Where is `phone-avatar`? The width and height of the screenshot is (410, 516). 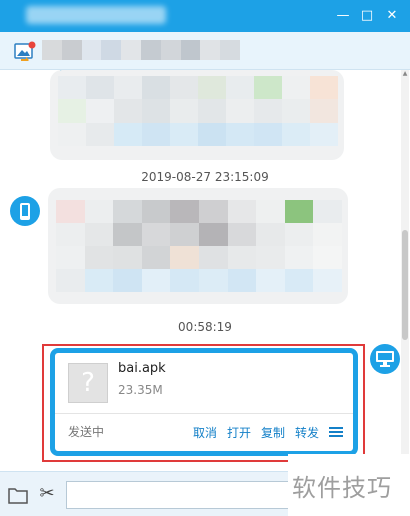 phone-avatar is located at coordinates (25, 211).